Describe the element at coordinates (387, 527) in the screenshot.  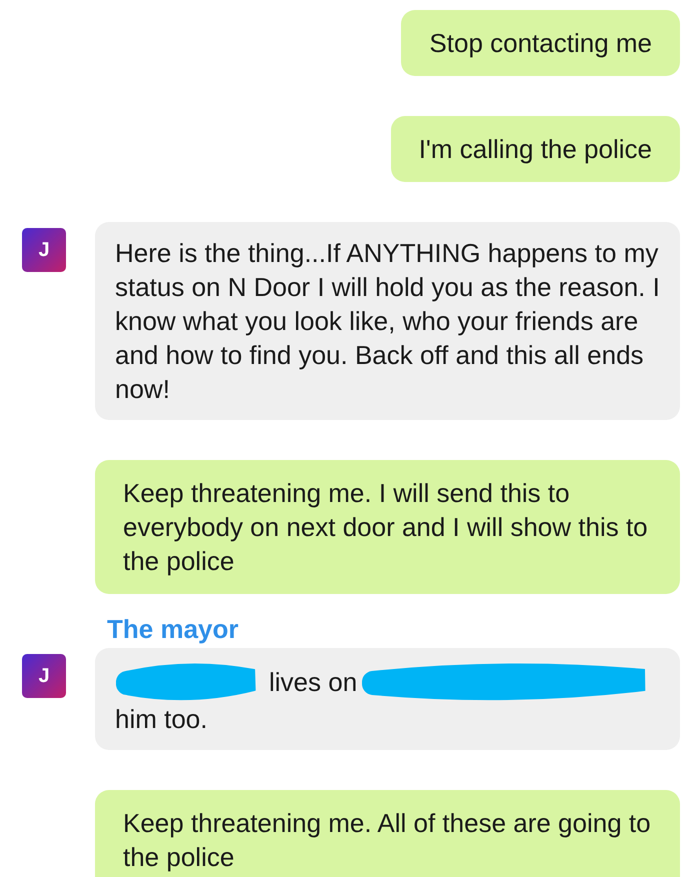
I see `sent-message: Keep threatening me. I will send this to everybody on next door and I will show this to the police` at that location.